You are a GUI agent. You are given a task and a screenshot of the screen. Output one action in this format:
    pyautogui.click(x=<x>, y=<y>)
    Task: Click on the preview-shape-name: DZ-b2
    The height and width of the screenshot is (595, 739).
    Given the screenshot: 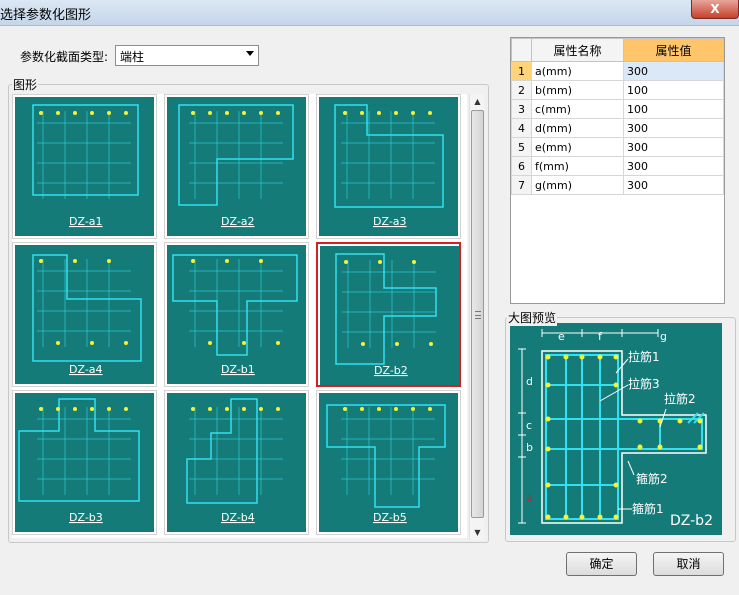 What is the action you would take?
    pyautogui.click(x=691, y=521)
    